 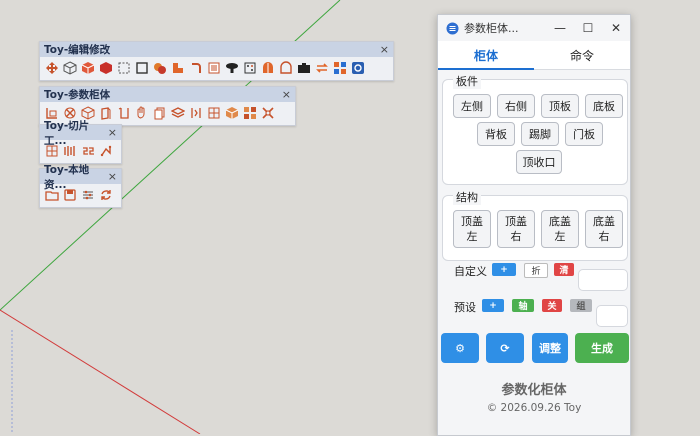 What do you see at coordinates (195, 67) in the screenshot?
I see `corner-icon` at bounding box center [195, 67].